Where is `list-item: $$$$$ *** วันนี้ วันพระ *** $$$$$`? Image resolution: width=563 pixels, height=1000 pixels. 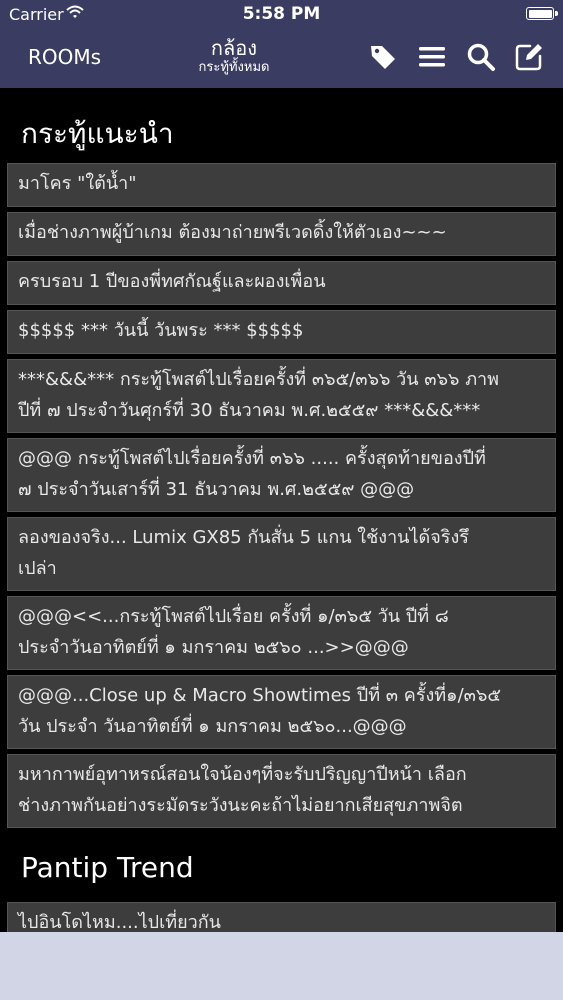
list-item: $$$$$ *** วันนี้ วันพระ *** $$$$$ is located at coordinates (281, 332).